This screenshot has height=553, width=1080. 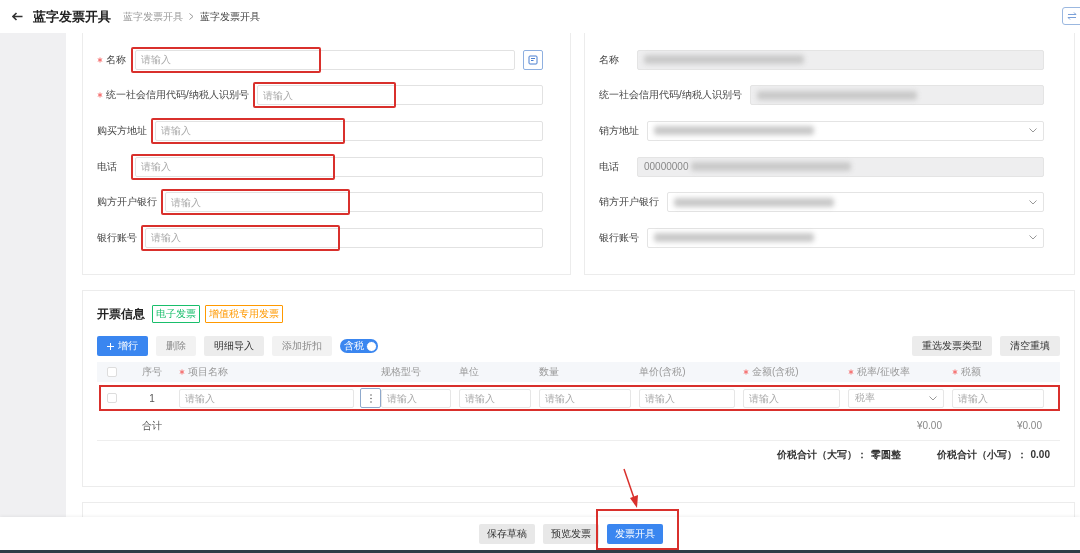 What do you see at coordinates (152, 372) in the screenshot?
I see `column-header: 序号` at bounding box center [152, 372].